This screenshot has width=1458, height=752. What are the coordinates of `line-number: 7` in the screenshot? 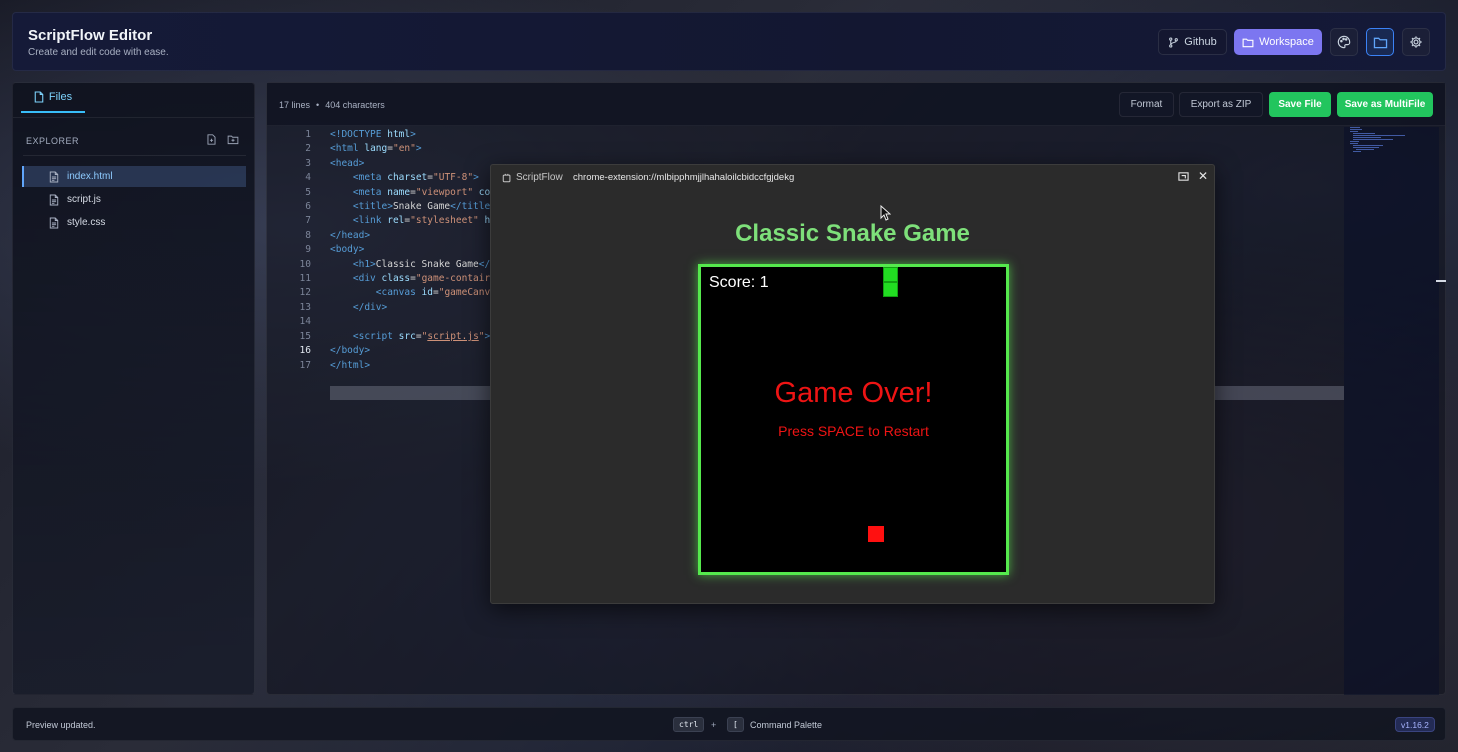 It's located at (308, 220).